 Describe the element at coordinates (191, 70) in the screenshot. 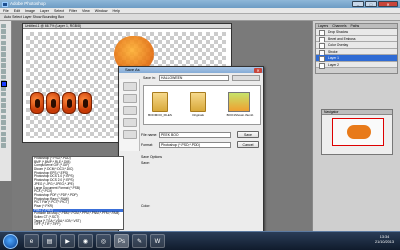

I see `dialog-title: Save As` at that location.